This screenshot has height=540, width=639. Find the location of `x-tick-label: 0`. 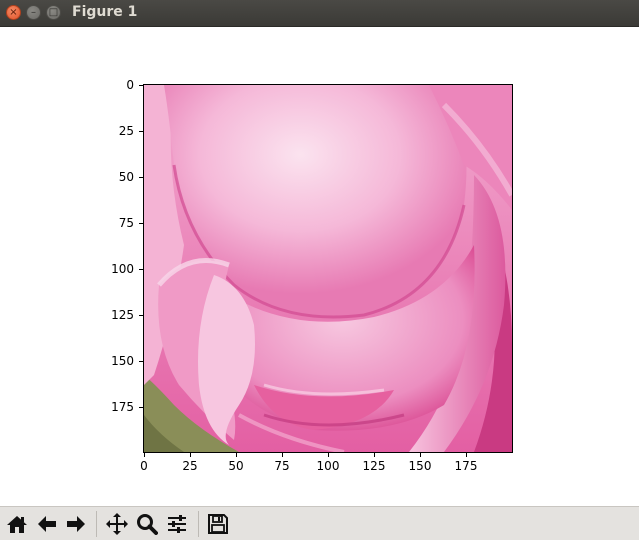

x-tick-label: 0 is located at coordinates (144, 466).